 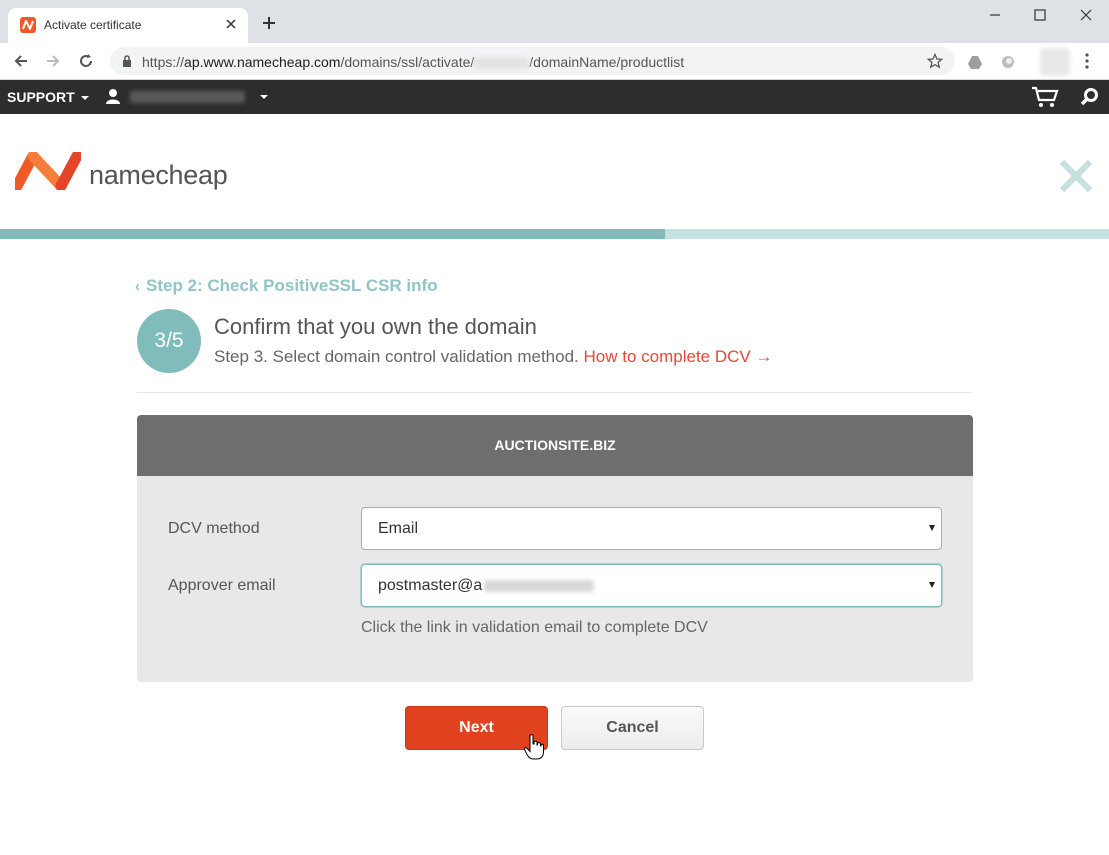 I want to click on window-close-icon, so click(x=1086, y=15).